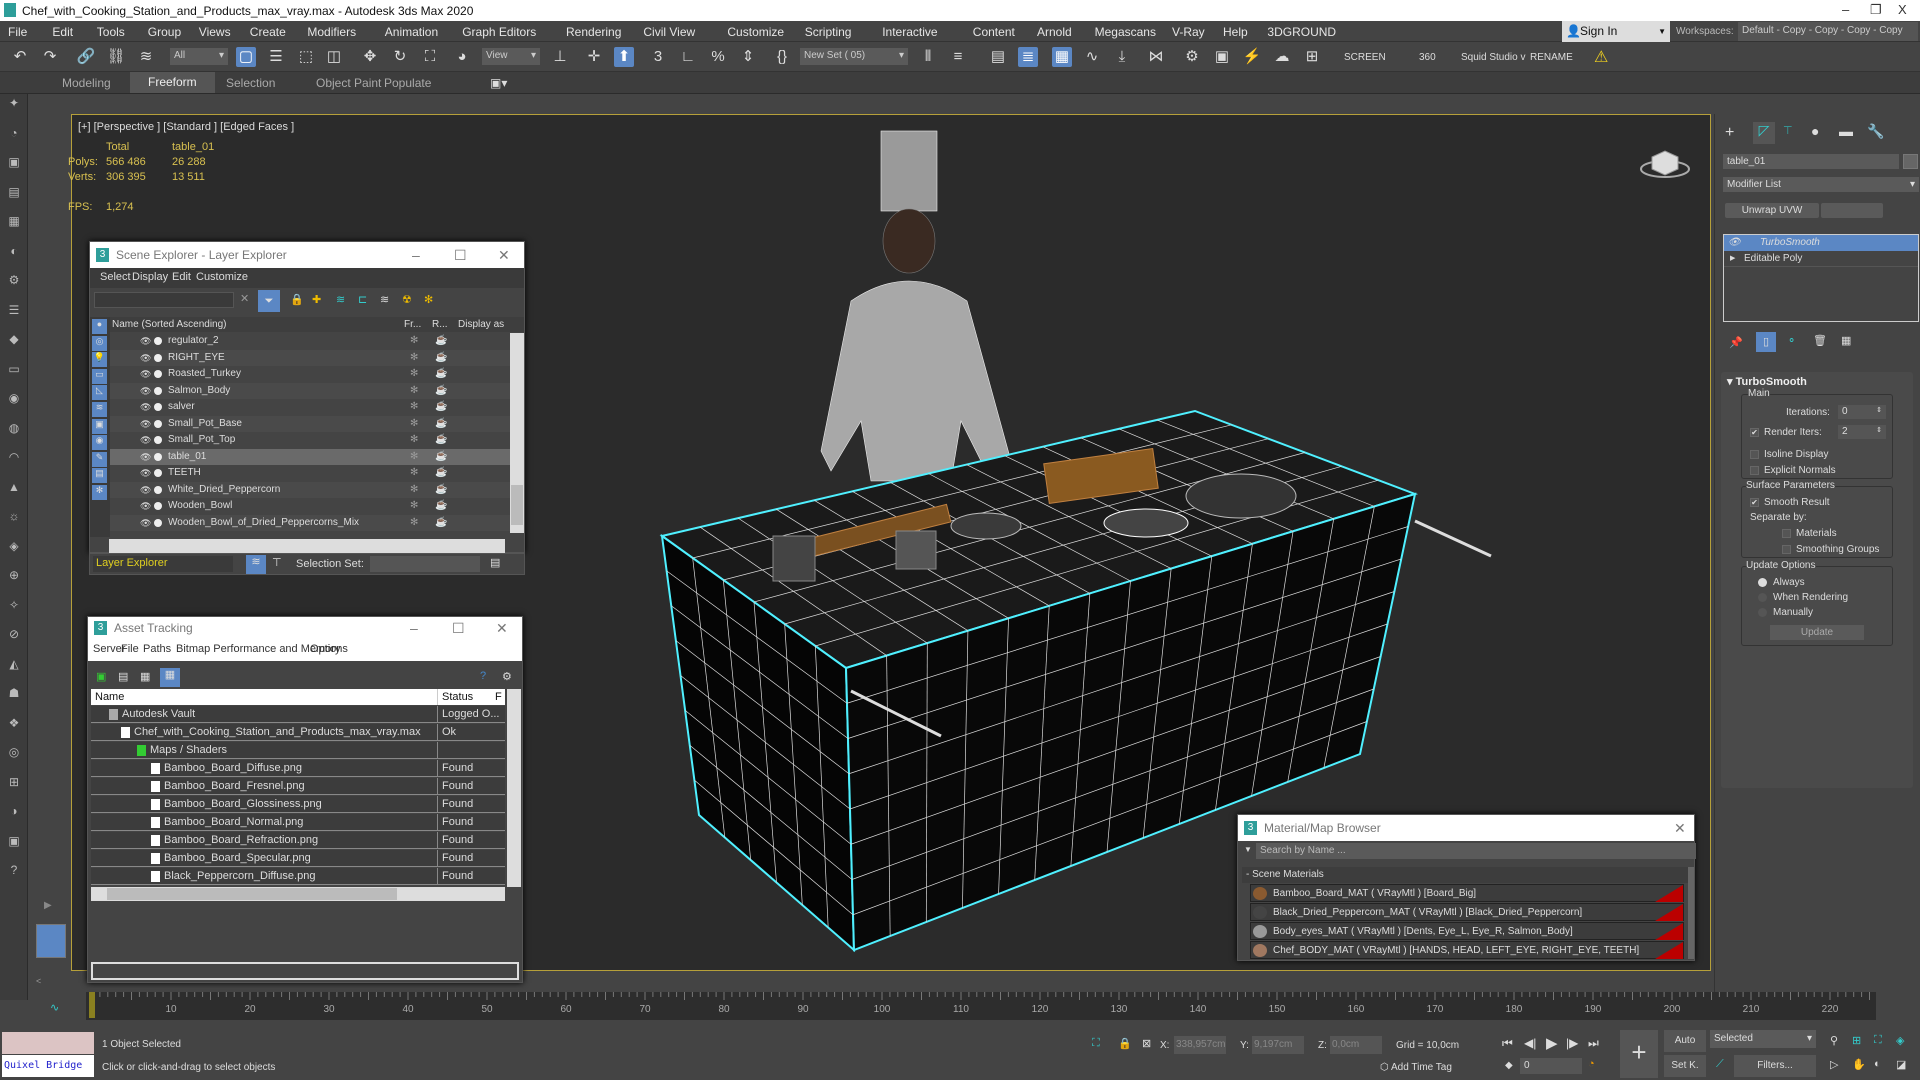 The image size is (1920, 1080). Describe the element at coordinates (130, 649) in the screenshot. I see `asset-menu-file: File` at that location.